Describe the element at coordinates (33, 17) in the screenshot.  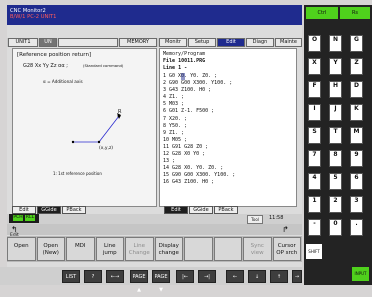
I see `title-line2: B/W/1 PC-2 UNIT1` at that location.